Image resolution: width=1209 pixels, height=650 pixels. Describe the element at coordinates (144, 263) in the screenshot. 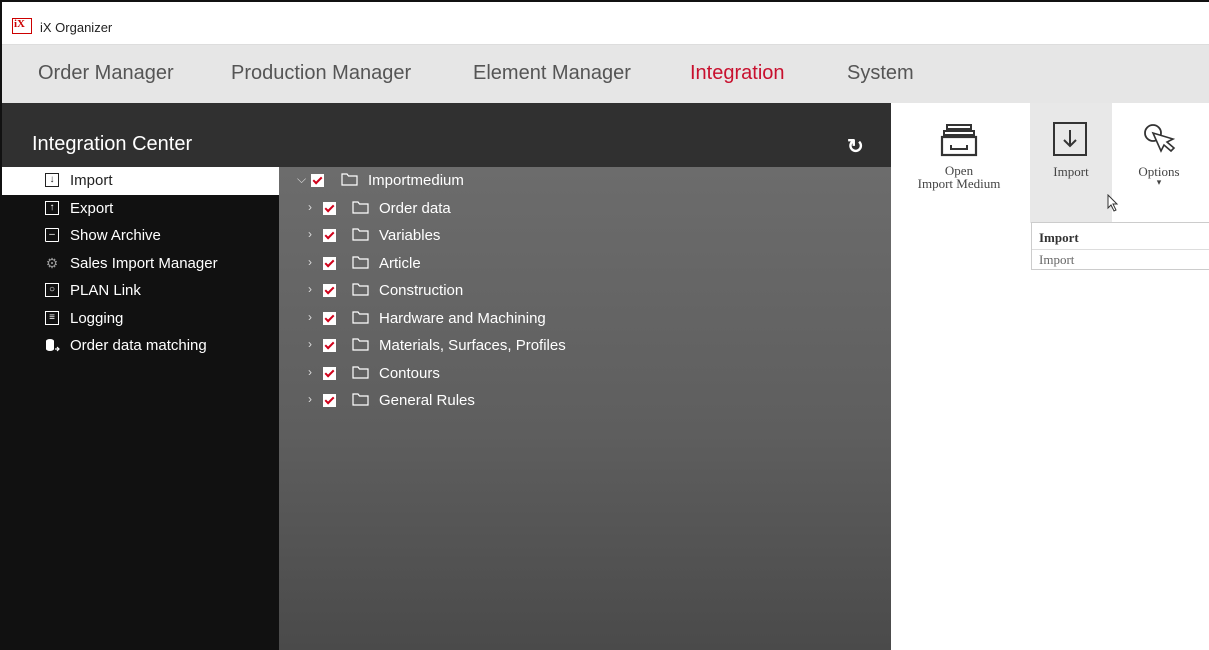

I see `nav-item-label: Sales Import Manager` at that location.